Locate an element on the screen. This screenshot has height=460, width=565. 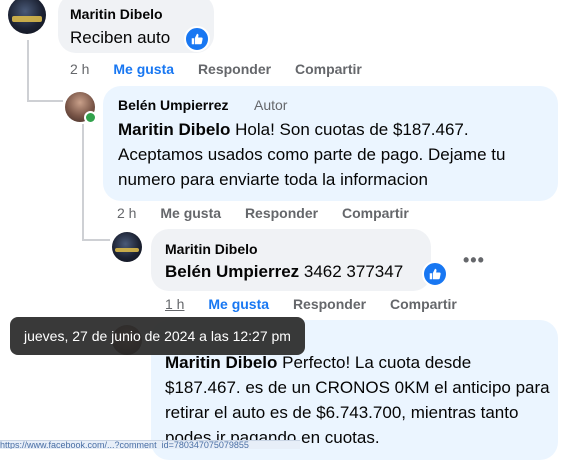
comment-author: Belén Umpierrez is located at coordinates (173, 105).